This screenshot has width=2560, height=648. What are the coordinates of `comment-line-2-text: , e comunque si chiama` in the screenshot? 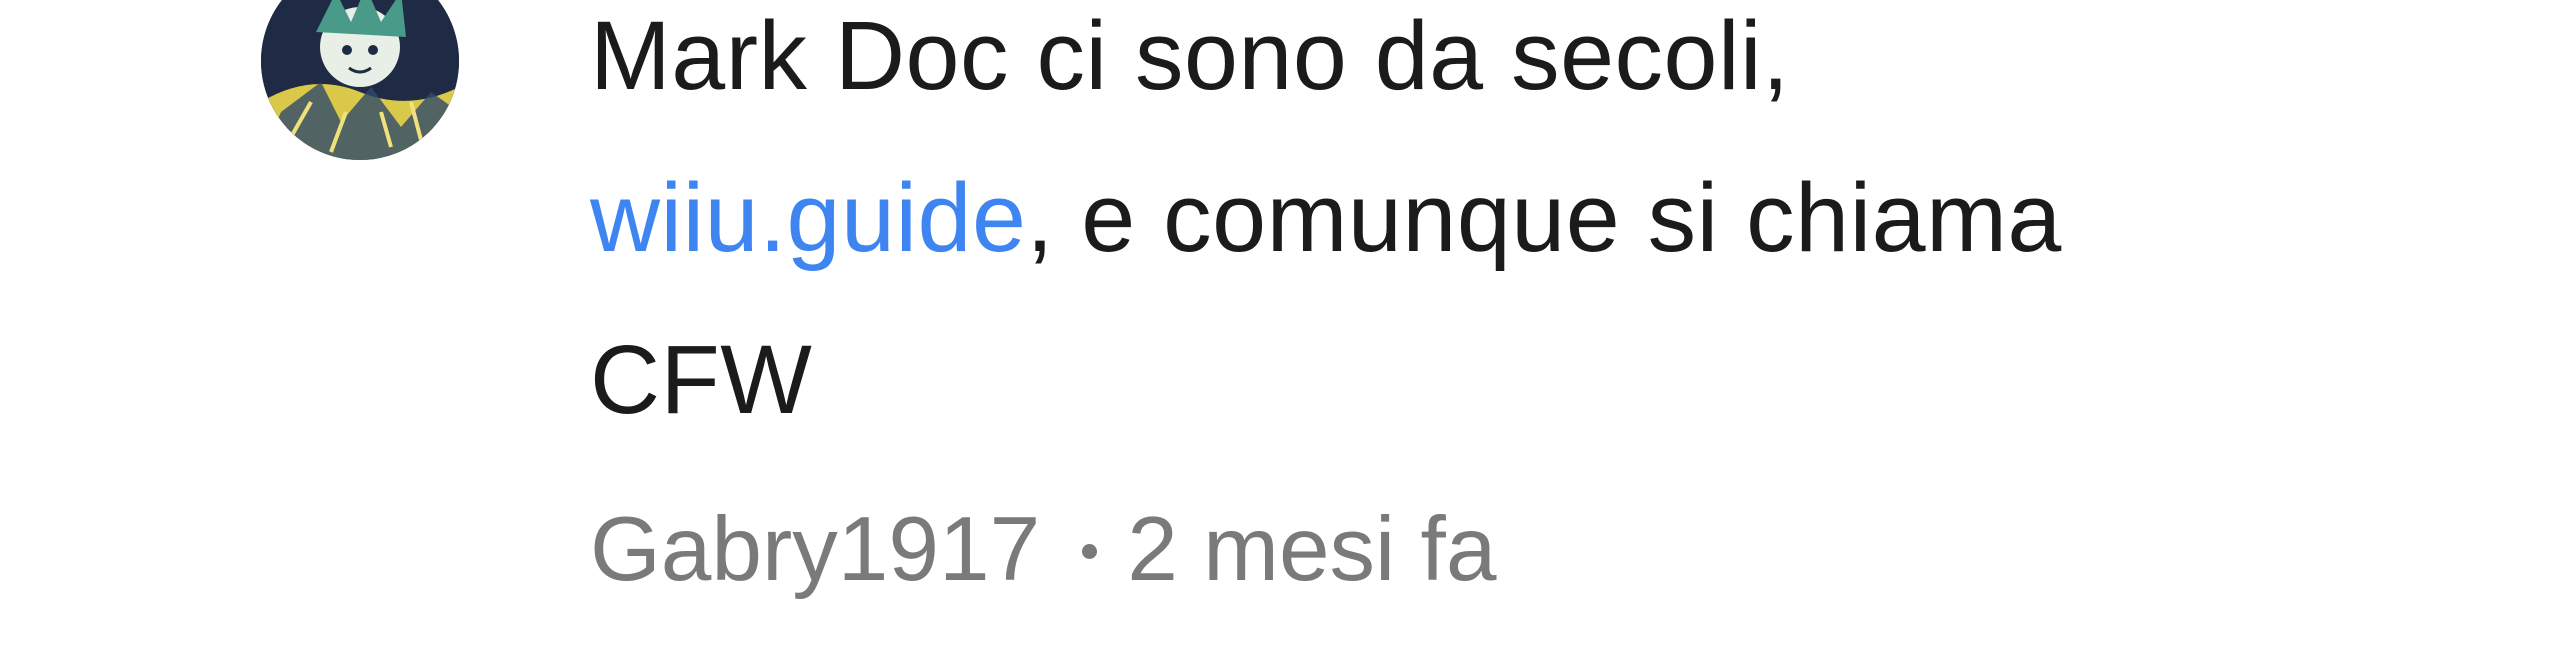 It's located at (1544, 217).